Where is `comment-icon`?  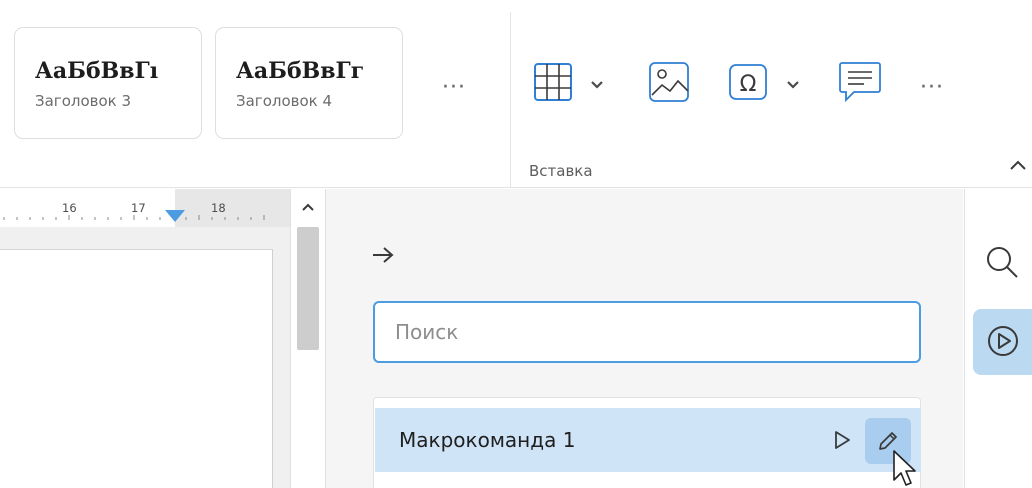 comment-icon is located at coordinates (860, 82).